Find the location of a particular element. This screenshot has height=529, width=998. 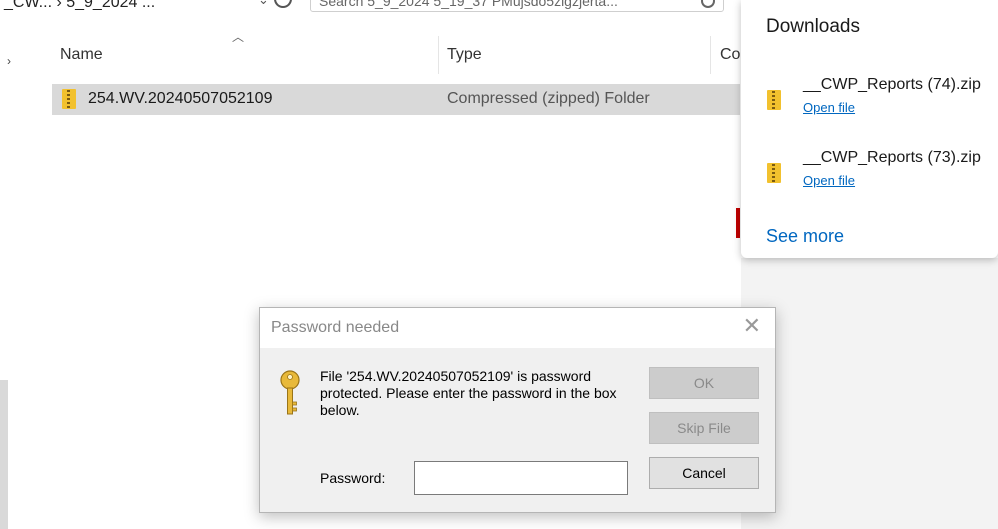

column-header-name: Name is located at coordinates (81, 55).